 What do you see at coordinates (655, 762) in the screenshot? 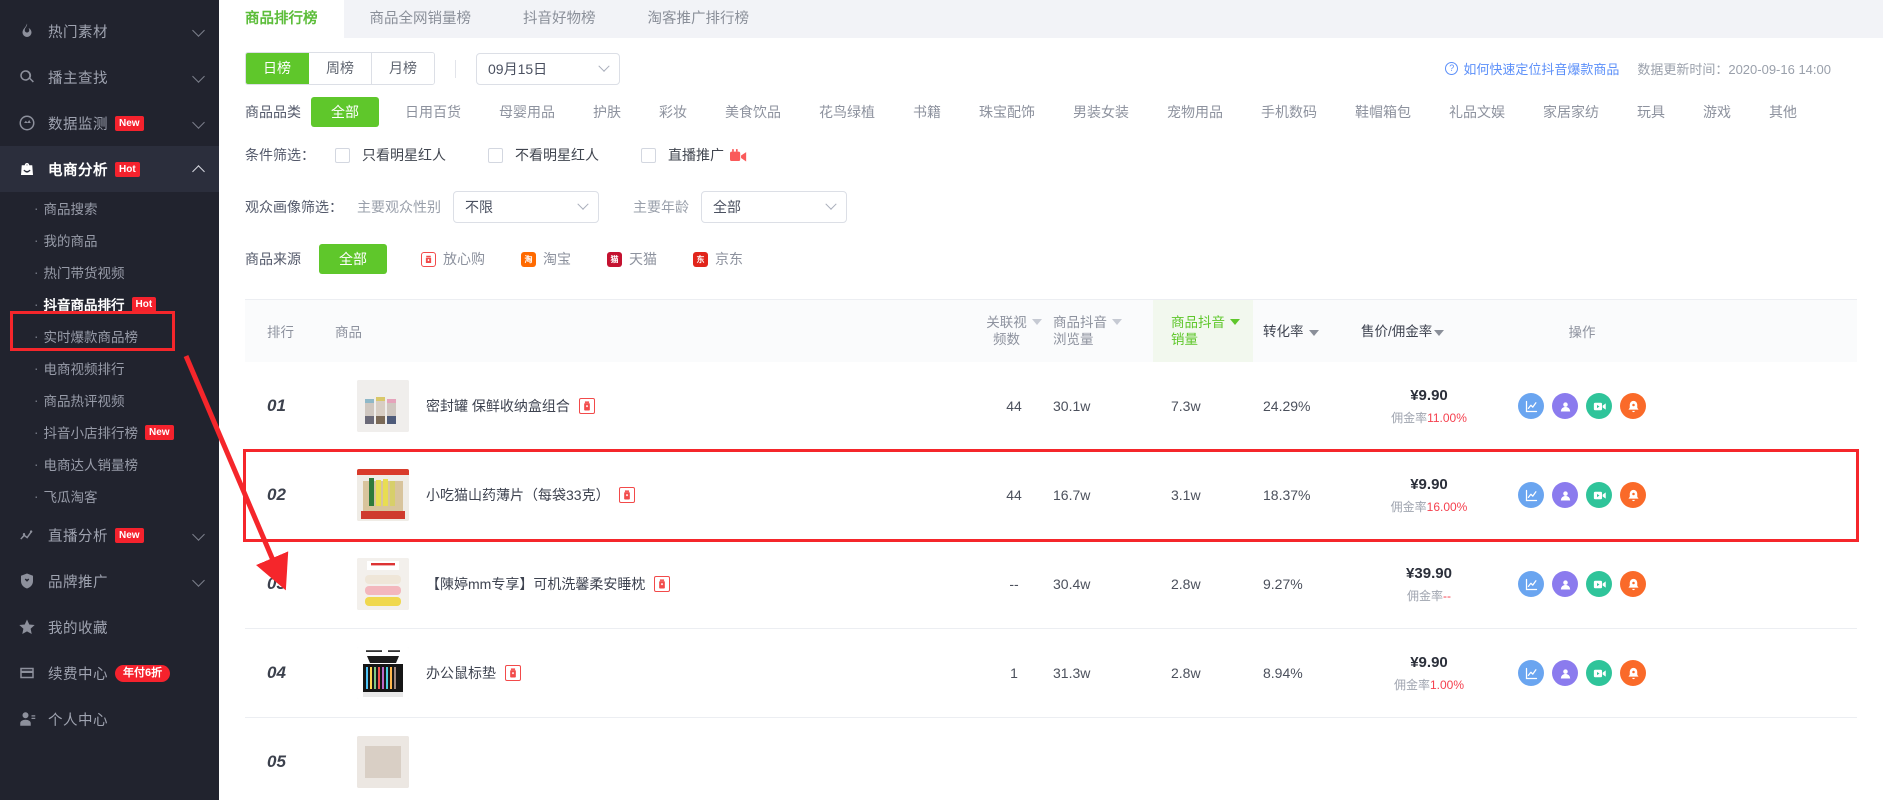
I see `row-product-cell` at bounding box center [655, 762].